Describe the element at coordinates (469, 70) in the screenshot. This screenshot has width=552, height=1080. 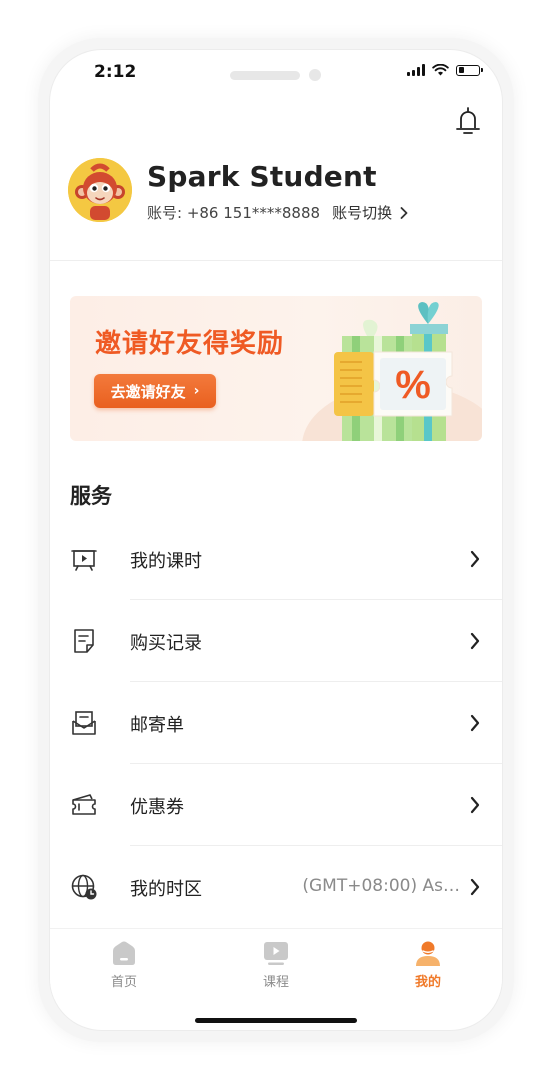
I see `battery-icon` at that location.